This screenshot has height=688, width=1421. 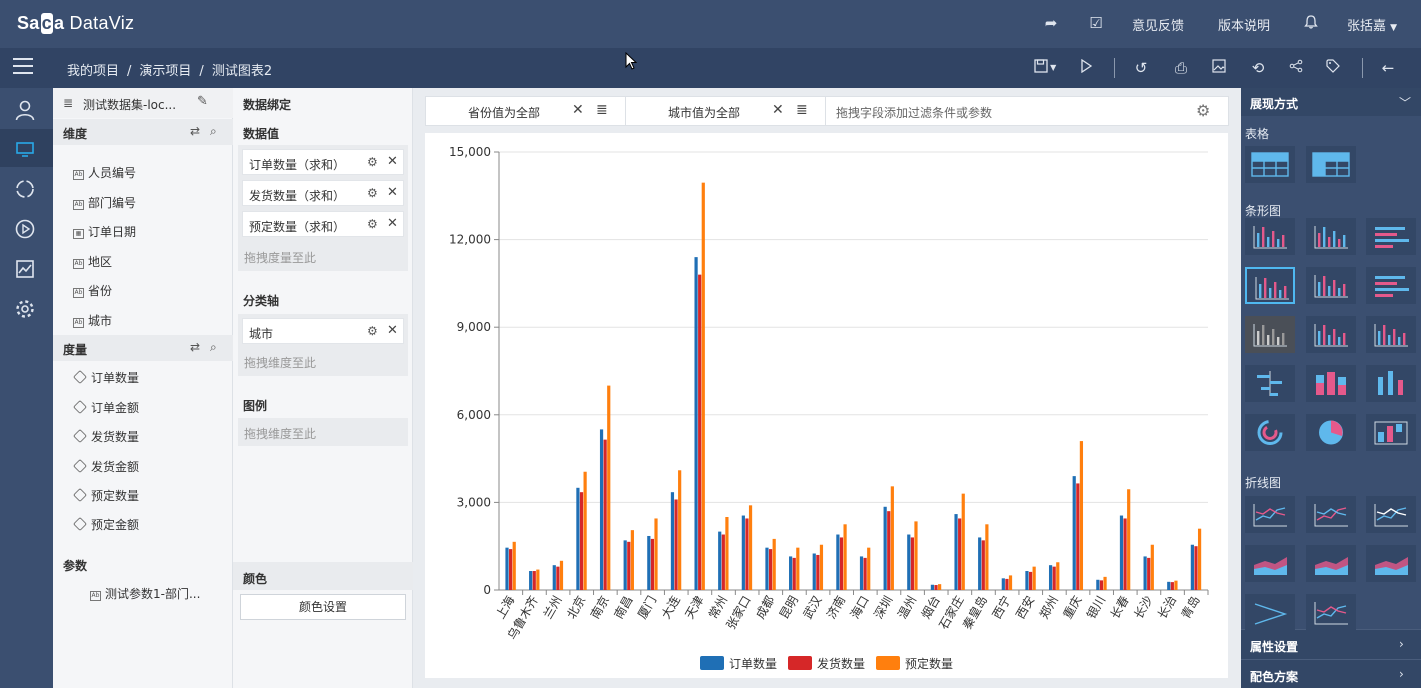 What do you see at coordinates (92, 322) in the screenshot?
I see `field-dimension: Ab 城市` at bounding box center [92, 322].